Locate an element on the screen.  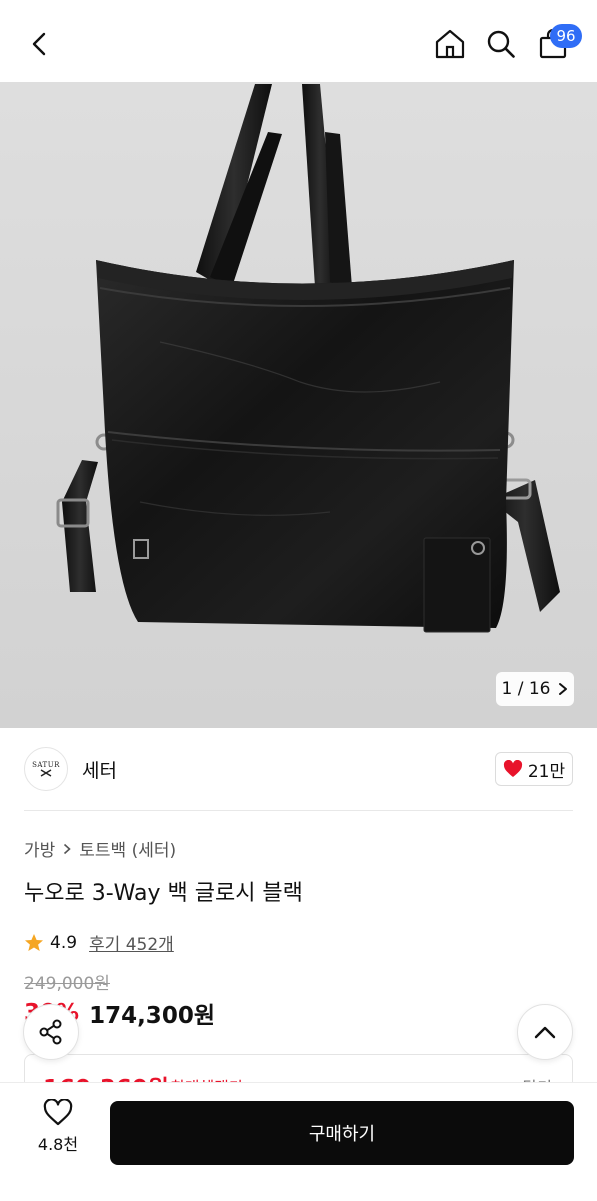
scroll-top-button is located at coordinates (545, 1032).